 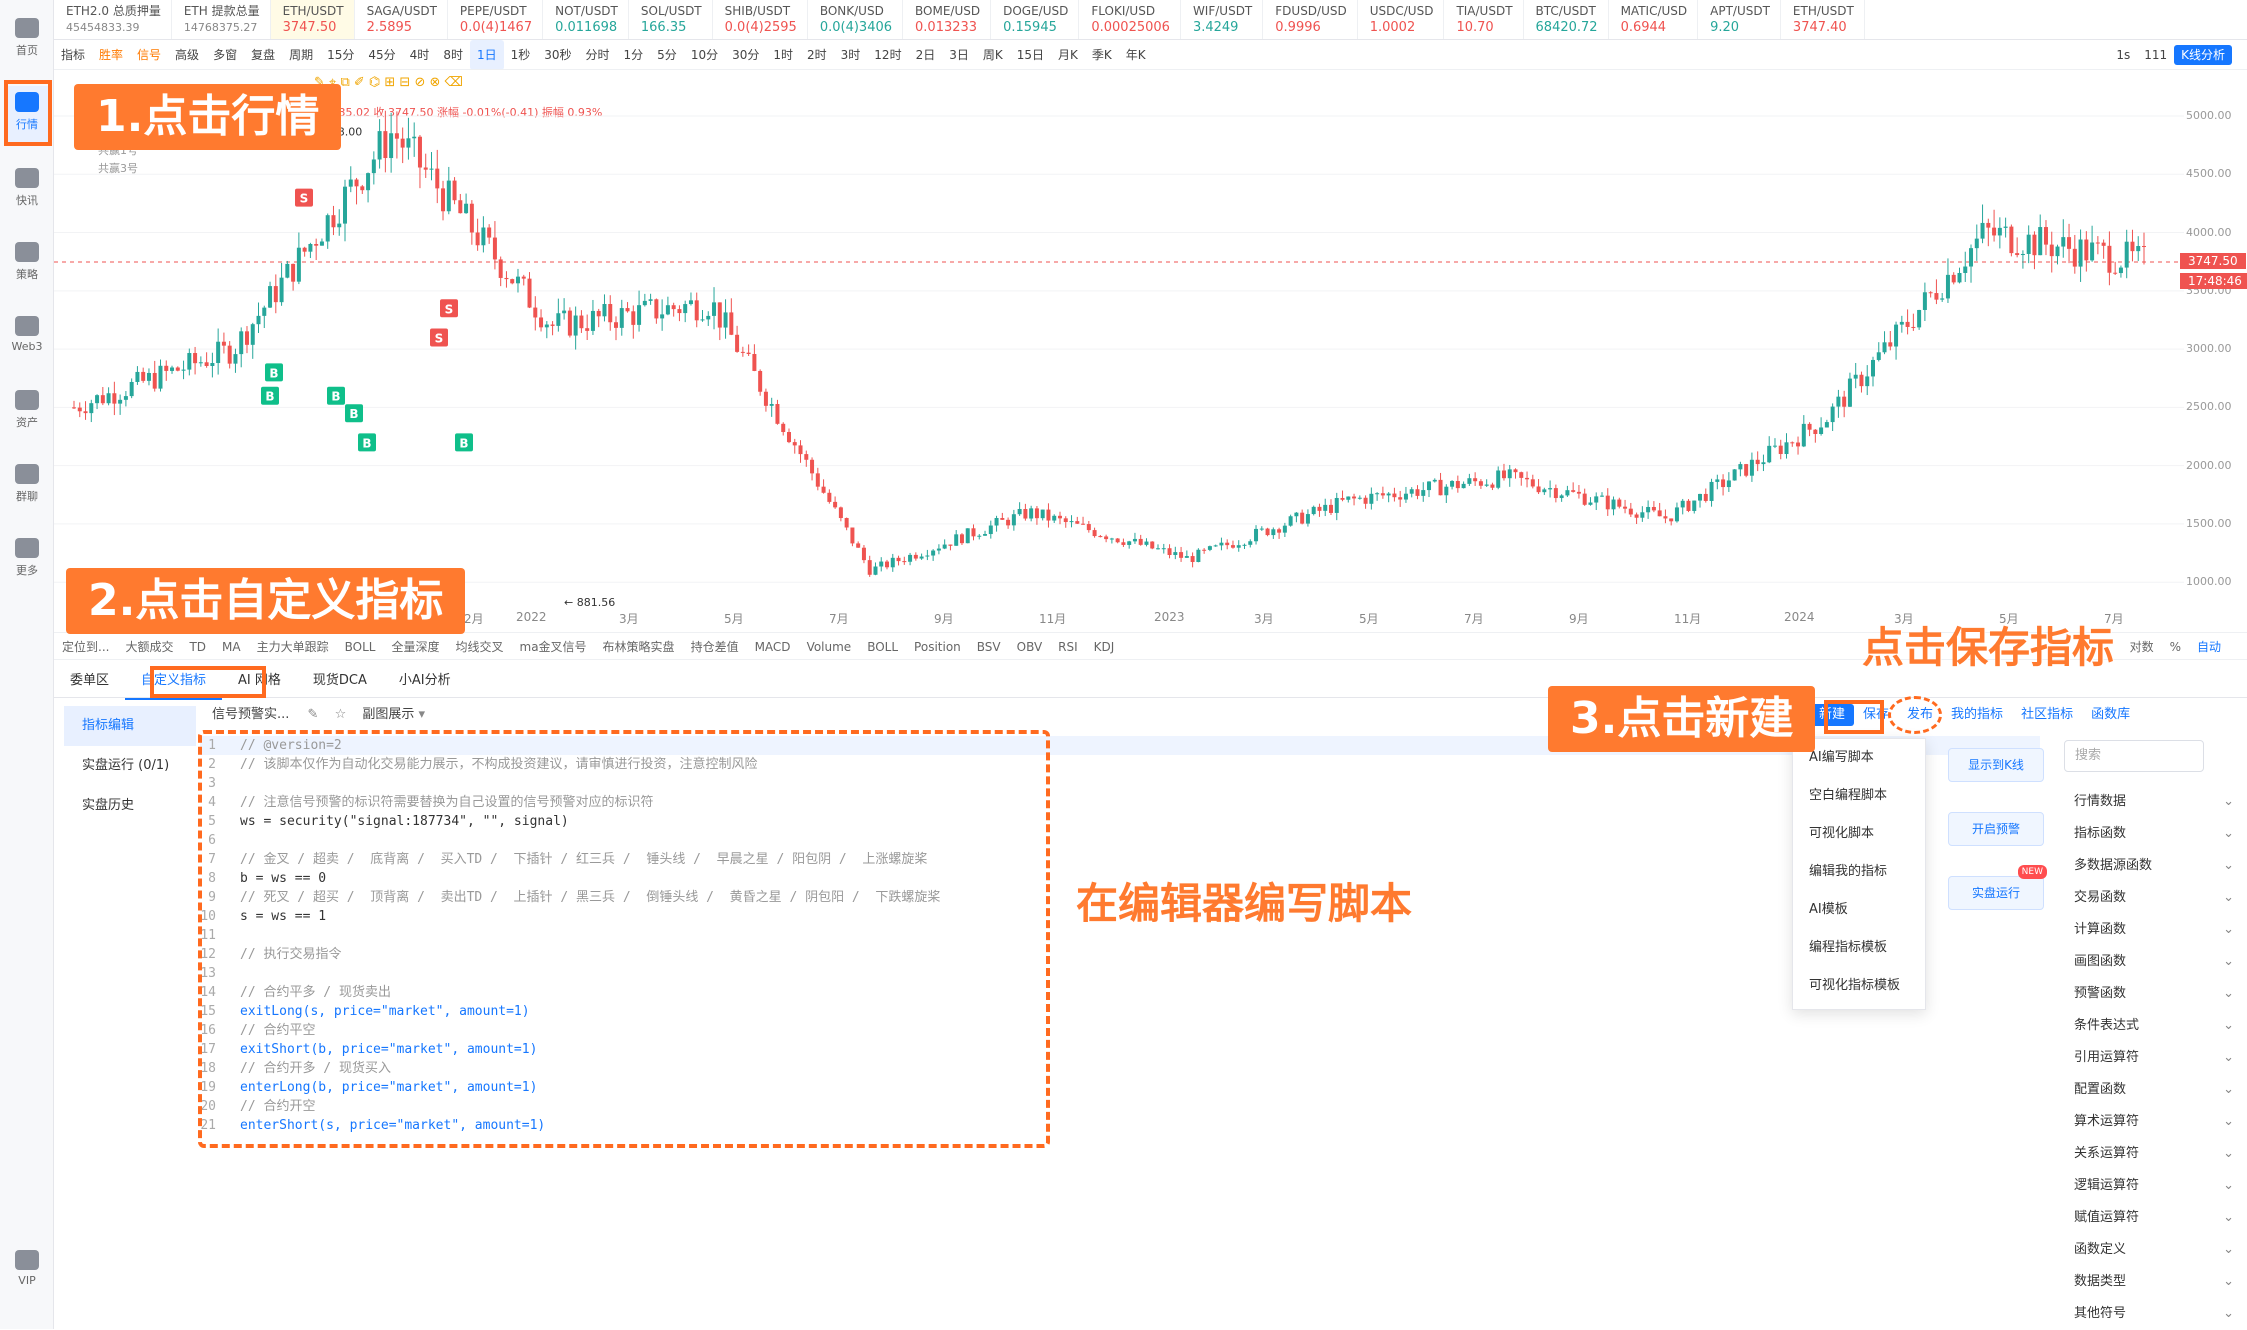 I want to click on function-category: 引用运算符, so click(x=2154, y=1058).